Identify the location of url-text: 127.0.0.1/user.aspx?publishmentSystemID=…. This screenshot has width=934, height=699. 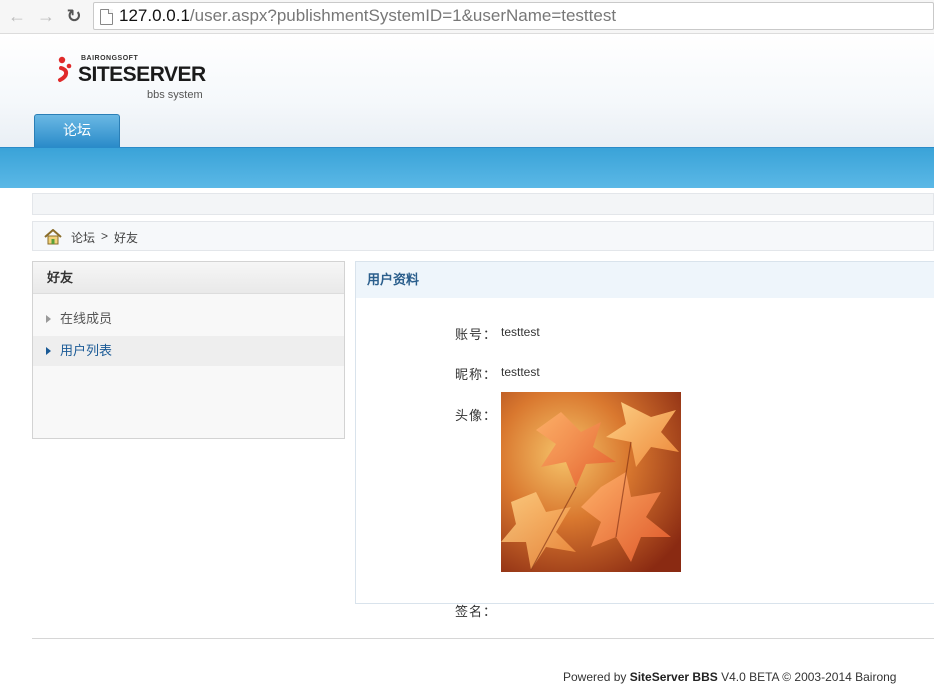
(367, 16).